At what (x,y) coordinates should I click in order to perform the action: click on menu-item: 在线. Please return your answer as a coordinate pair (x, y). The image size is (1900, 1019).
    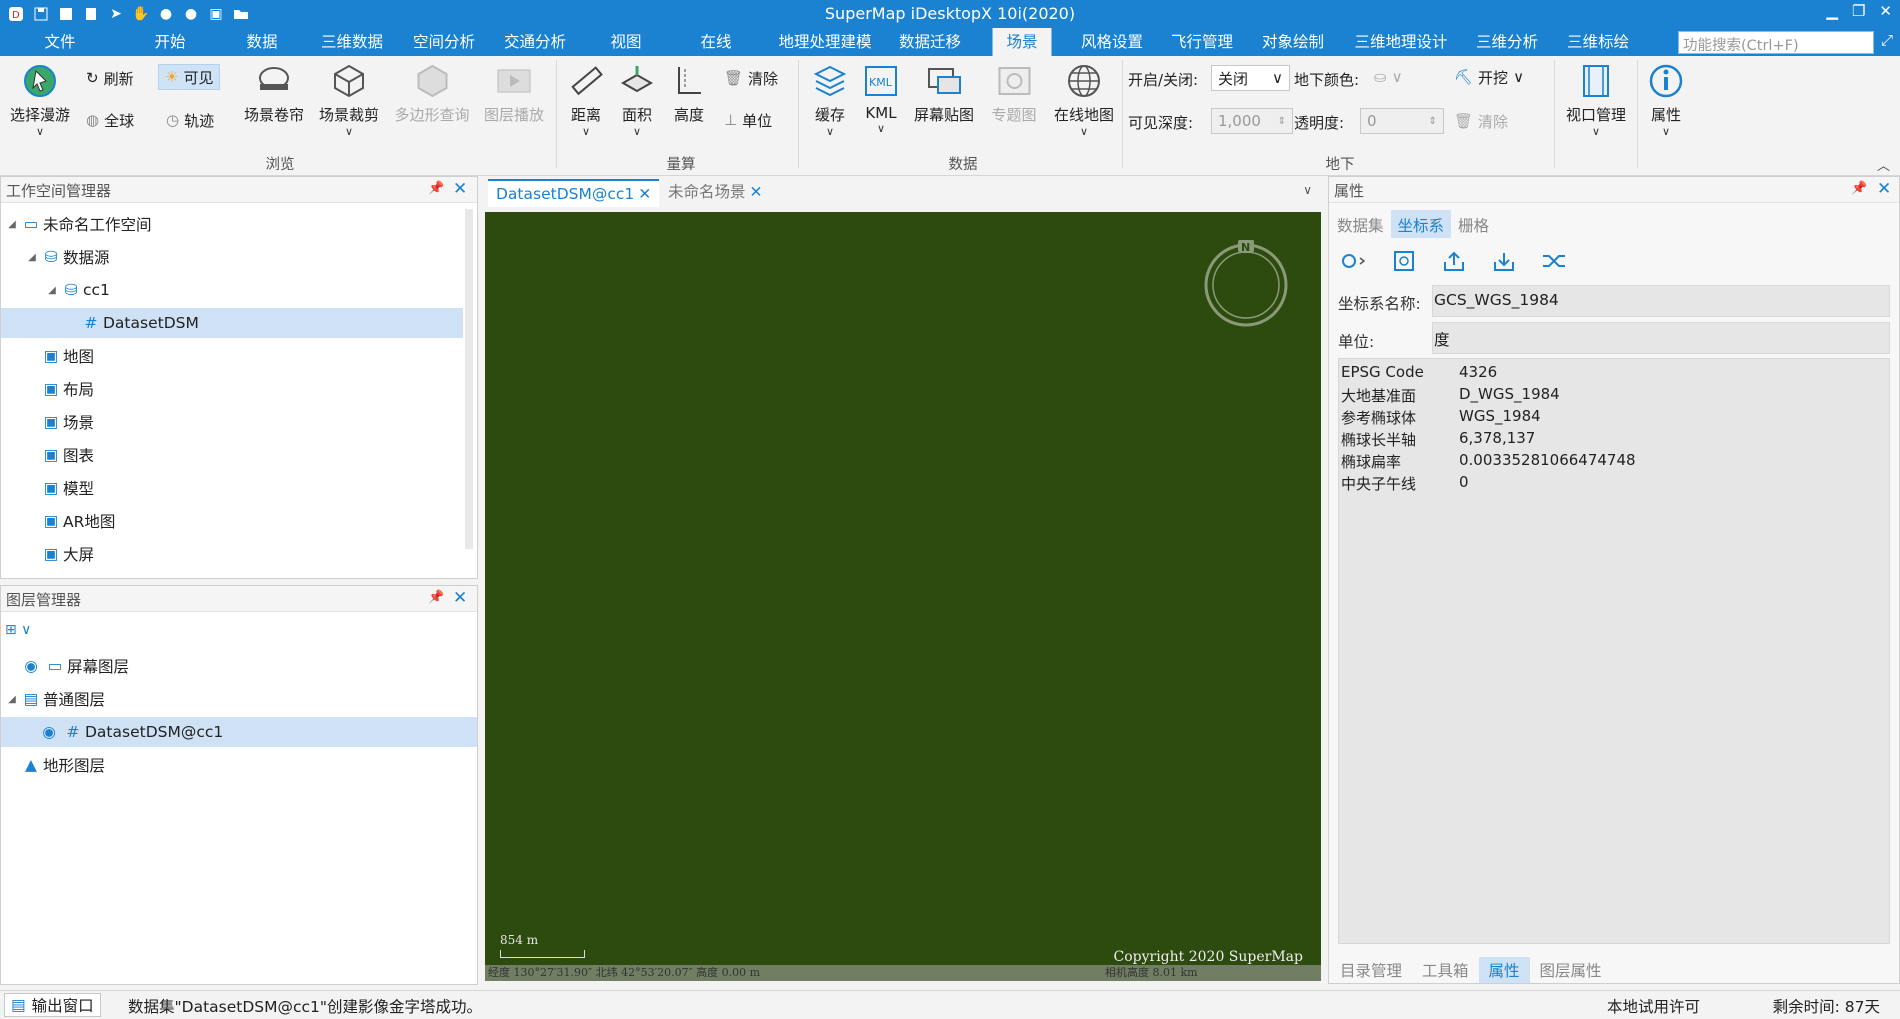
    Looking at the image, I should click on (715, 42).